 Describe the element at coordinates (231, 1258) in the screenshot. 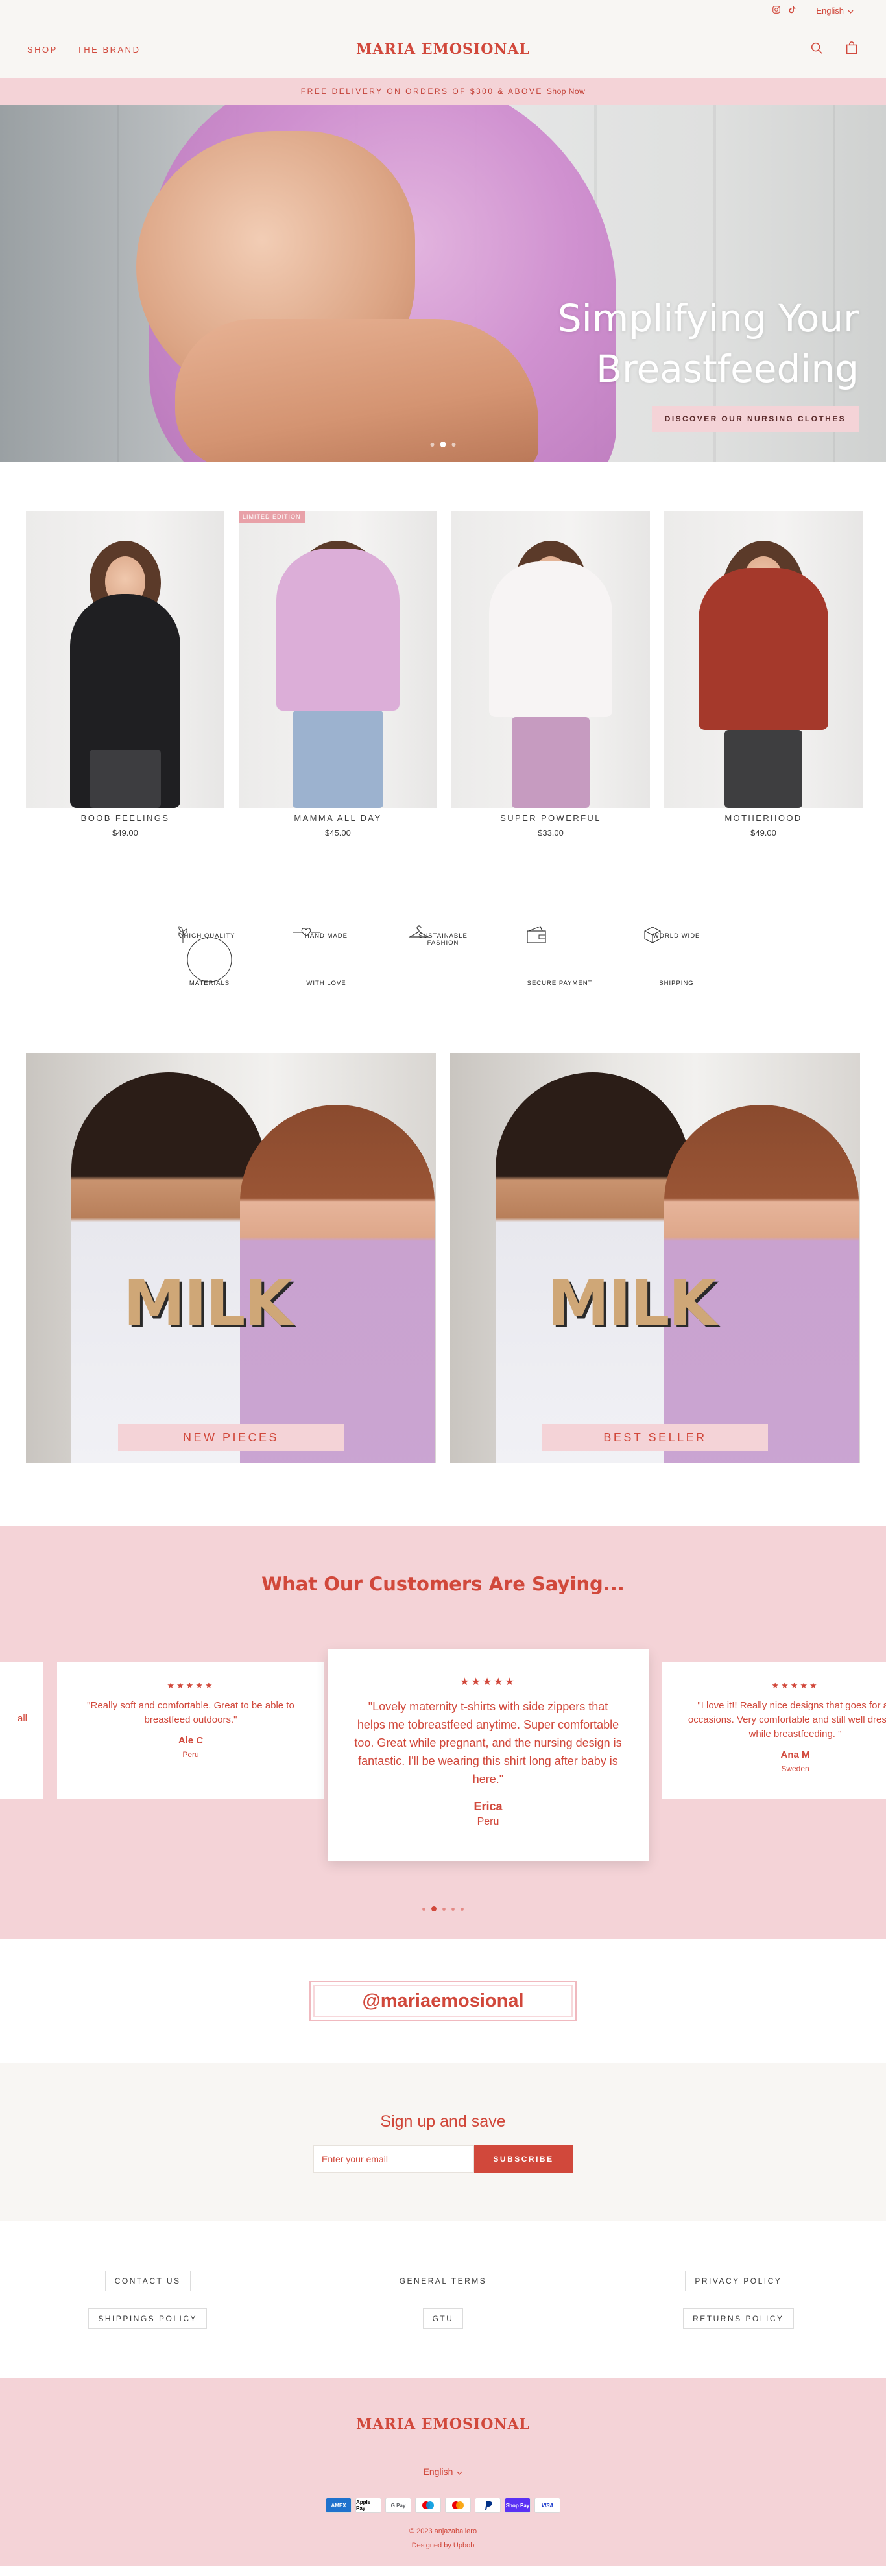

I see `collection-new-pieces: MILK NEW PIECES` at that location.